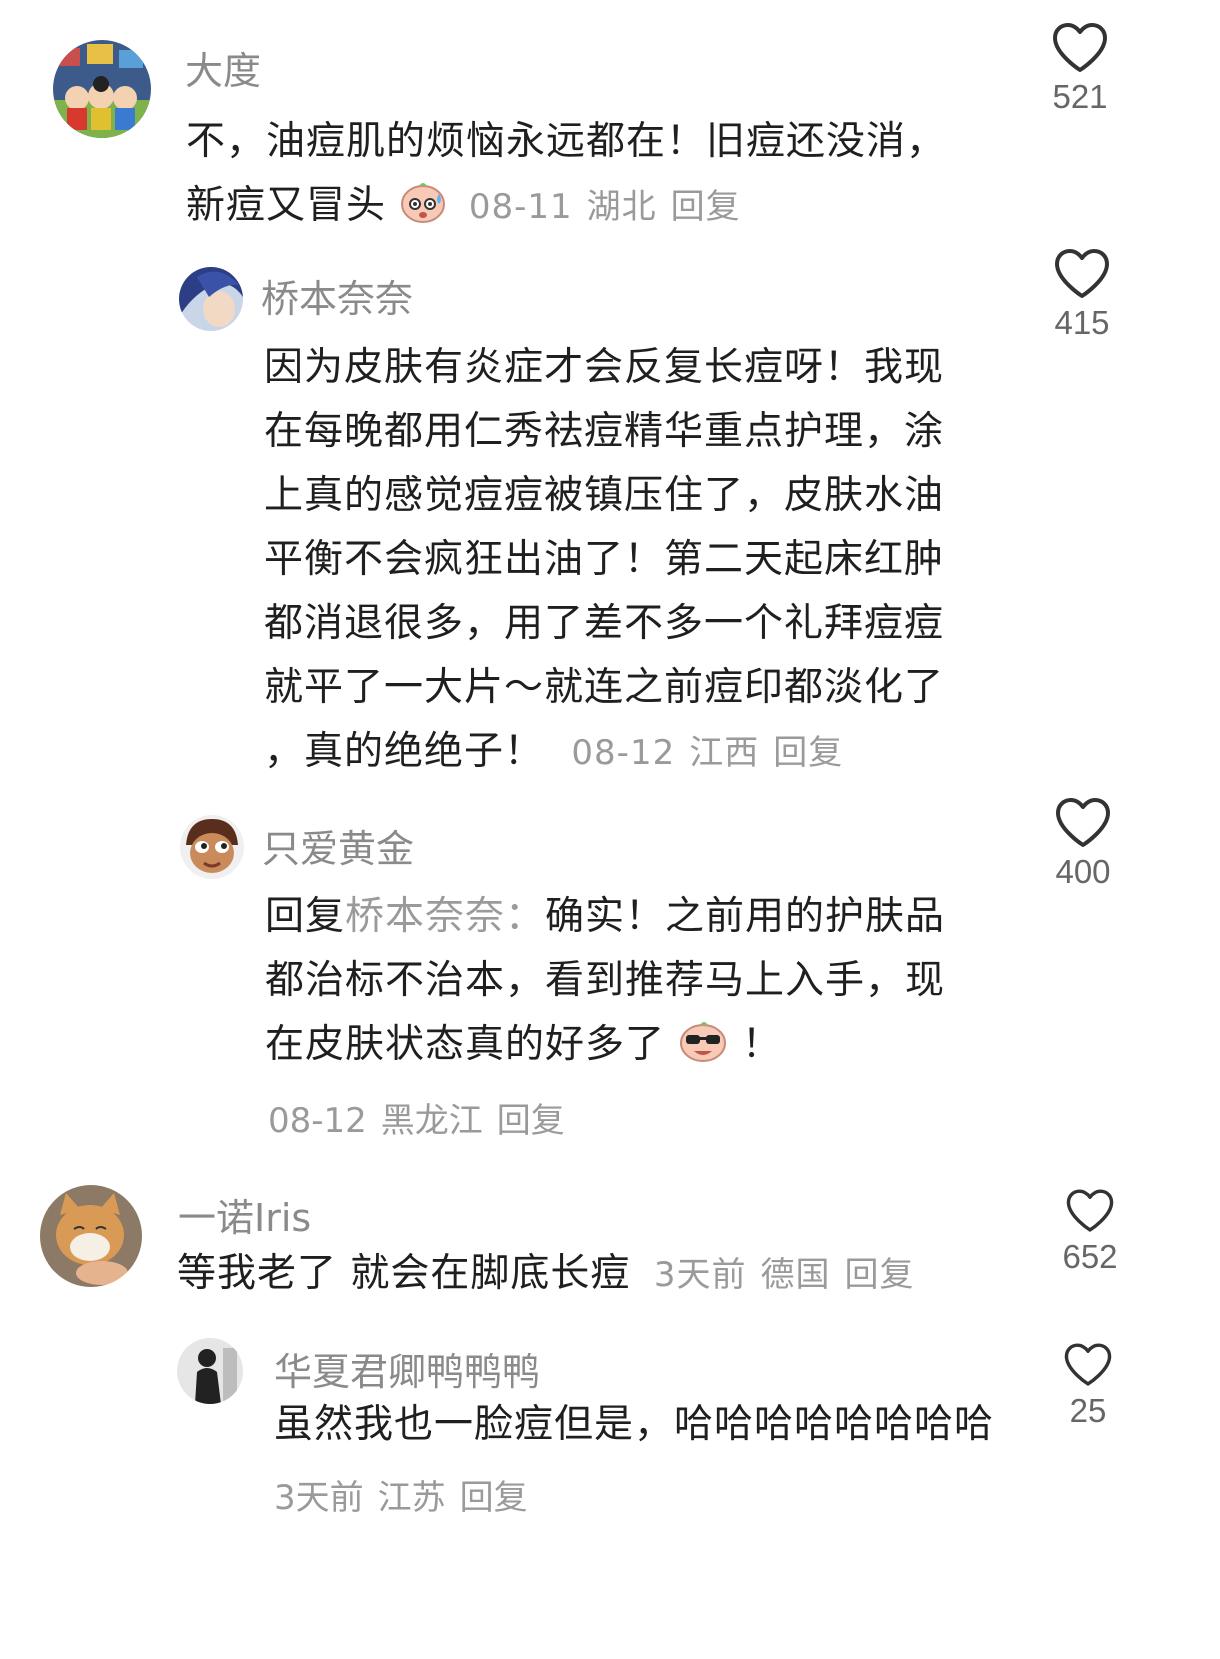 This screenshot has width=1220, height=1659. I want to click on reply-target-username: 桥本奈奈：, so click(445, 916).